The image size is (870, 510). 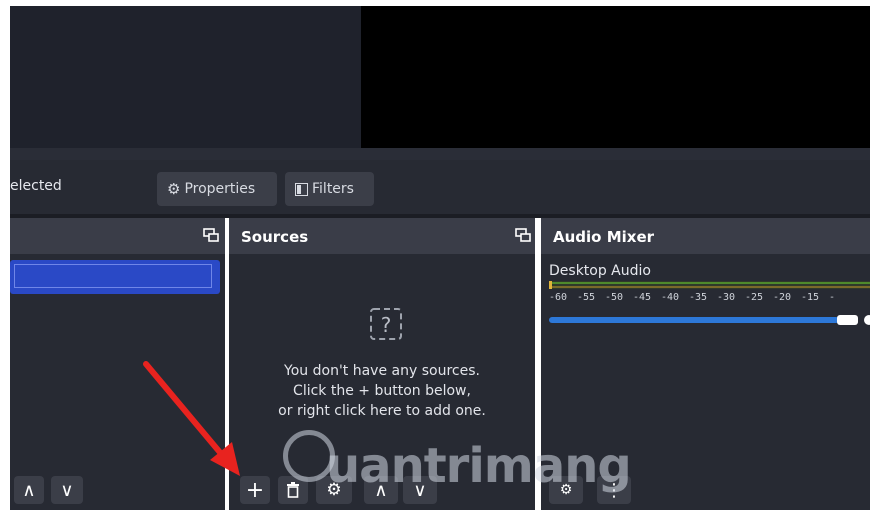 I want to click on meter-tick: -25, so click(x=754, y=297).